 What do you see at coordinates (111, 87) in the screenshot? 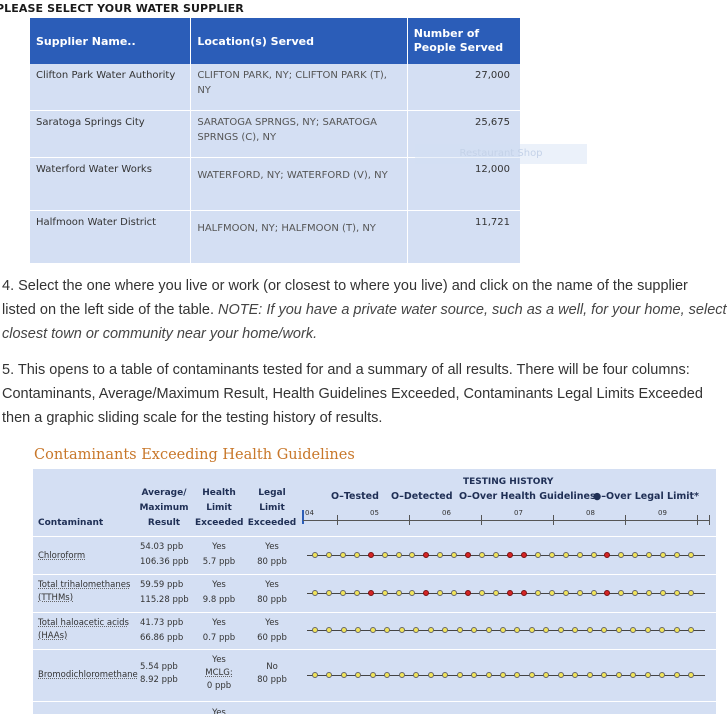
I see `supplier-link: Clifton Park Water Authority` at bounding box center [111, 87].